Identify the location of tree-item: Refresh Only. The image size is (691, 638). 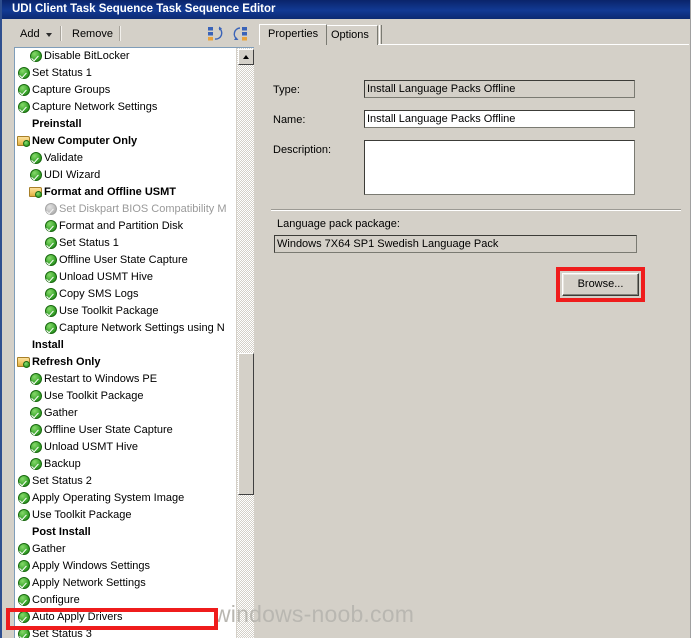
(124, 362).